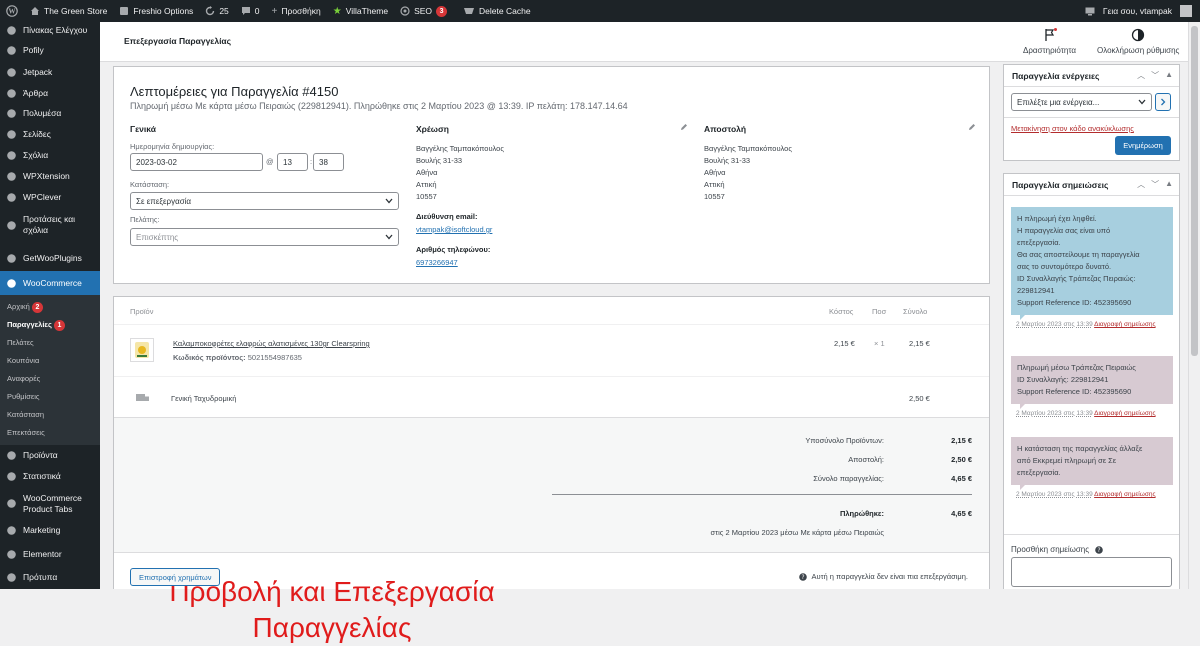 The image size is (1200, 646). What do you see at coordinates (26, 414) in the screenshot?
I see `submenu-label: Κατάσταση` at bounding box center [26, 414].